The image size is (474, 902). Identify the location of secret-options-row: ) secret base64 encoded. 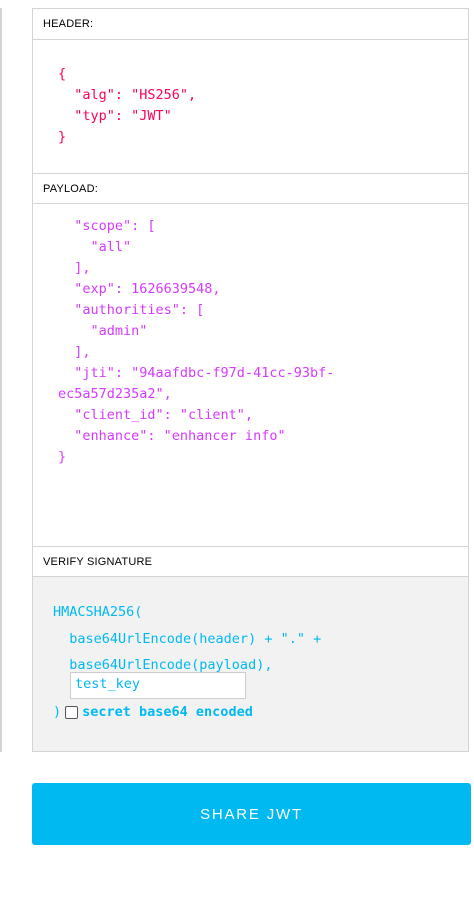
(153, 712).